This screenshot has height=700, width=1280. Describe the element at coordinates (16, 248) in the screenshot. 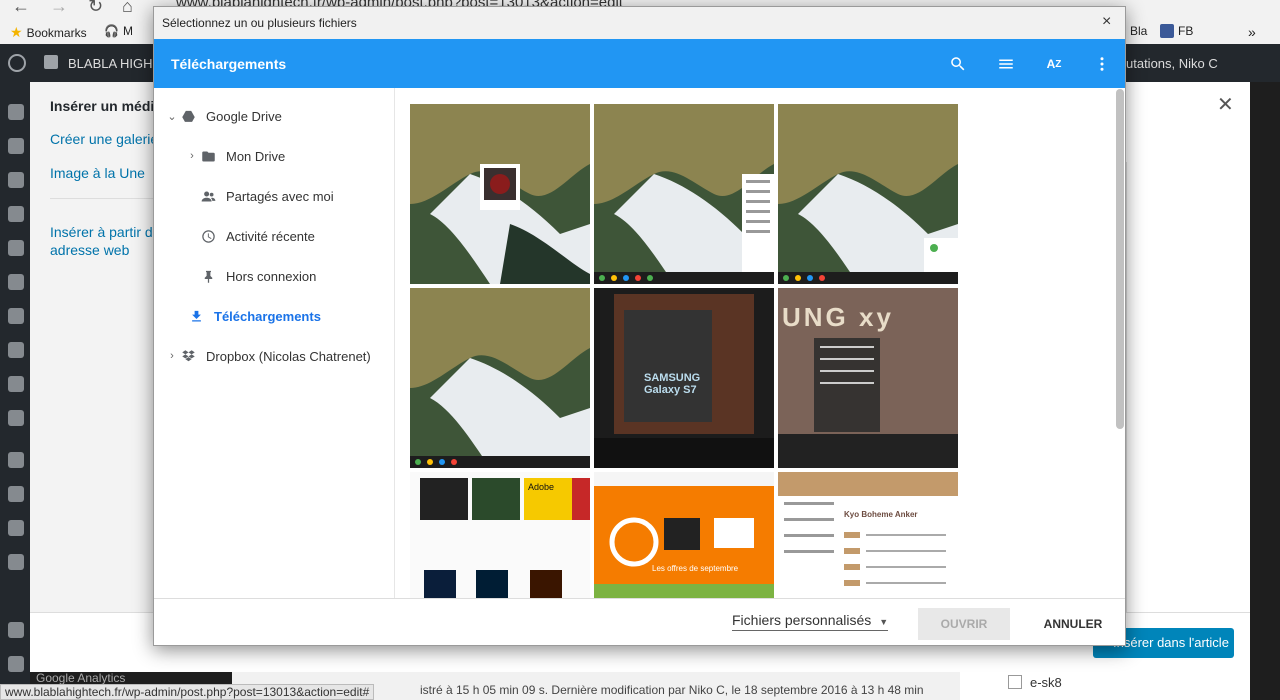

I see `pages-icon` at that location.